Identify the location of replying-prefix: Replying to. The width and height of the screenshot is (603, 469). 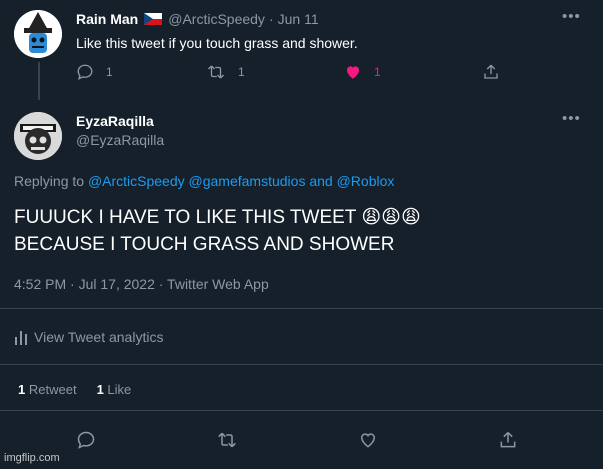
(49, 181).